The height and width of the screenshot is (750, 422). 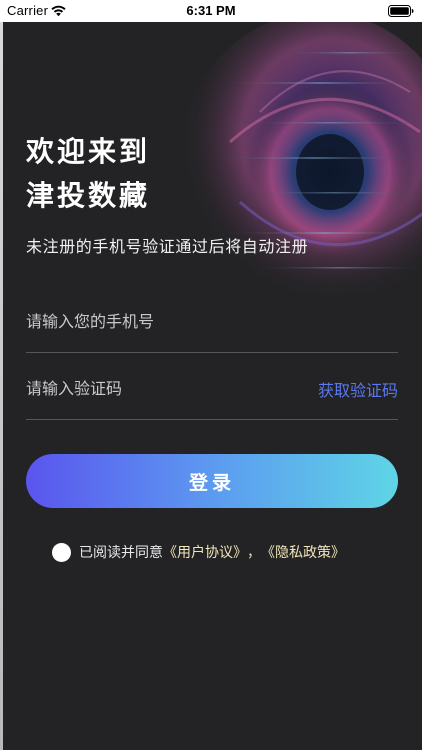 I want to click on welcome-title: 欢迎来到 津投数藏, so click(x=88, y=174).